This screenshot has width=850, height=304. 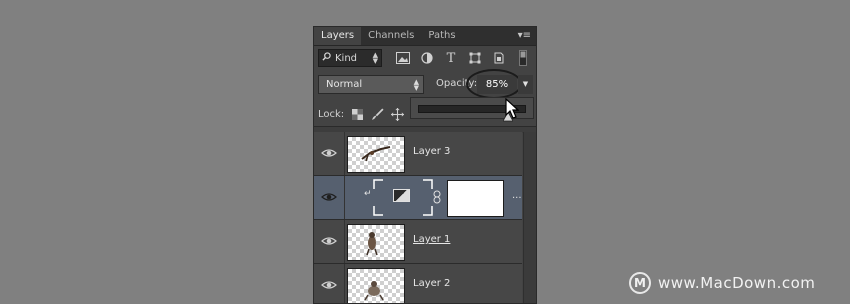 What do you see at coordinates (431, 239) in the screenshot?
I see `layer-name: Layer 1` at bounding box center [431, 239].